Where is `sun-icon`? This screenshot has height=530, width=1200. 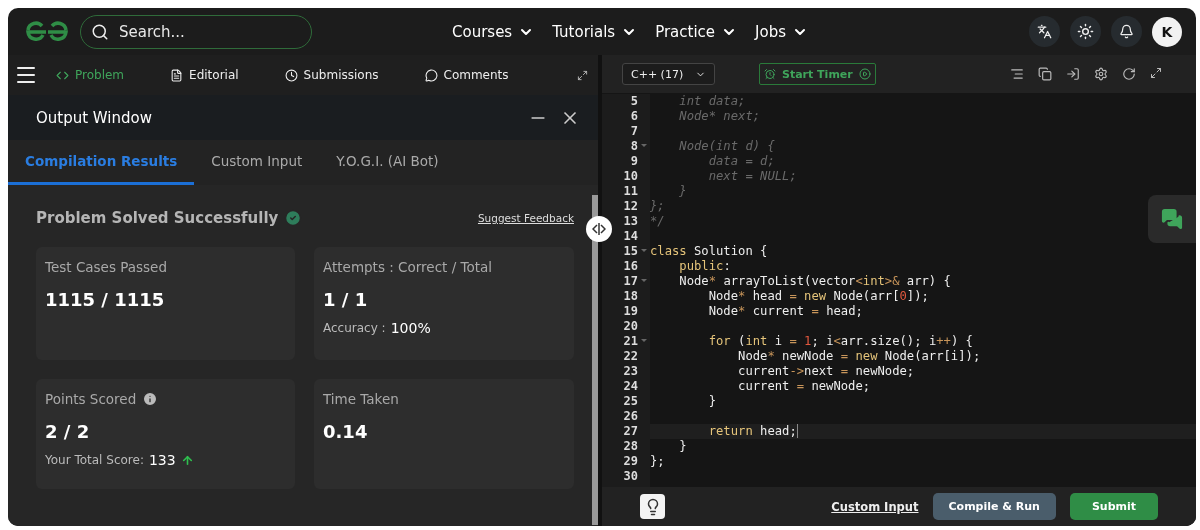
sun-icon is located at coordinates (1085, 31).